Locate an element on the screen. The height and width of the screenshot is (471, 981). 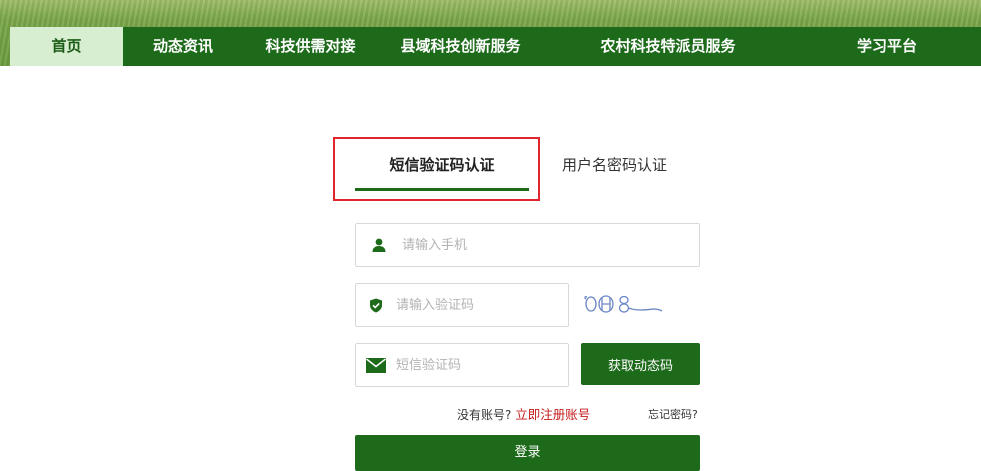
sms-code-field is located at coordinates (462, 365).